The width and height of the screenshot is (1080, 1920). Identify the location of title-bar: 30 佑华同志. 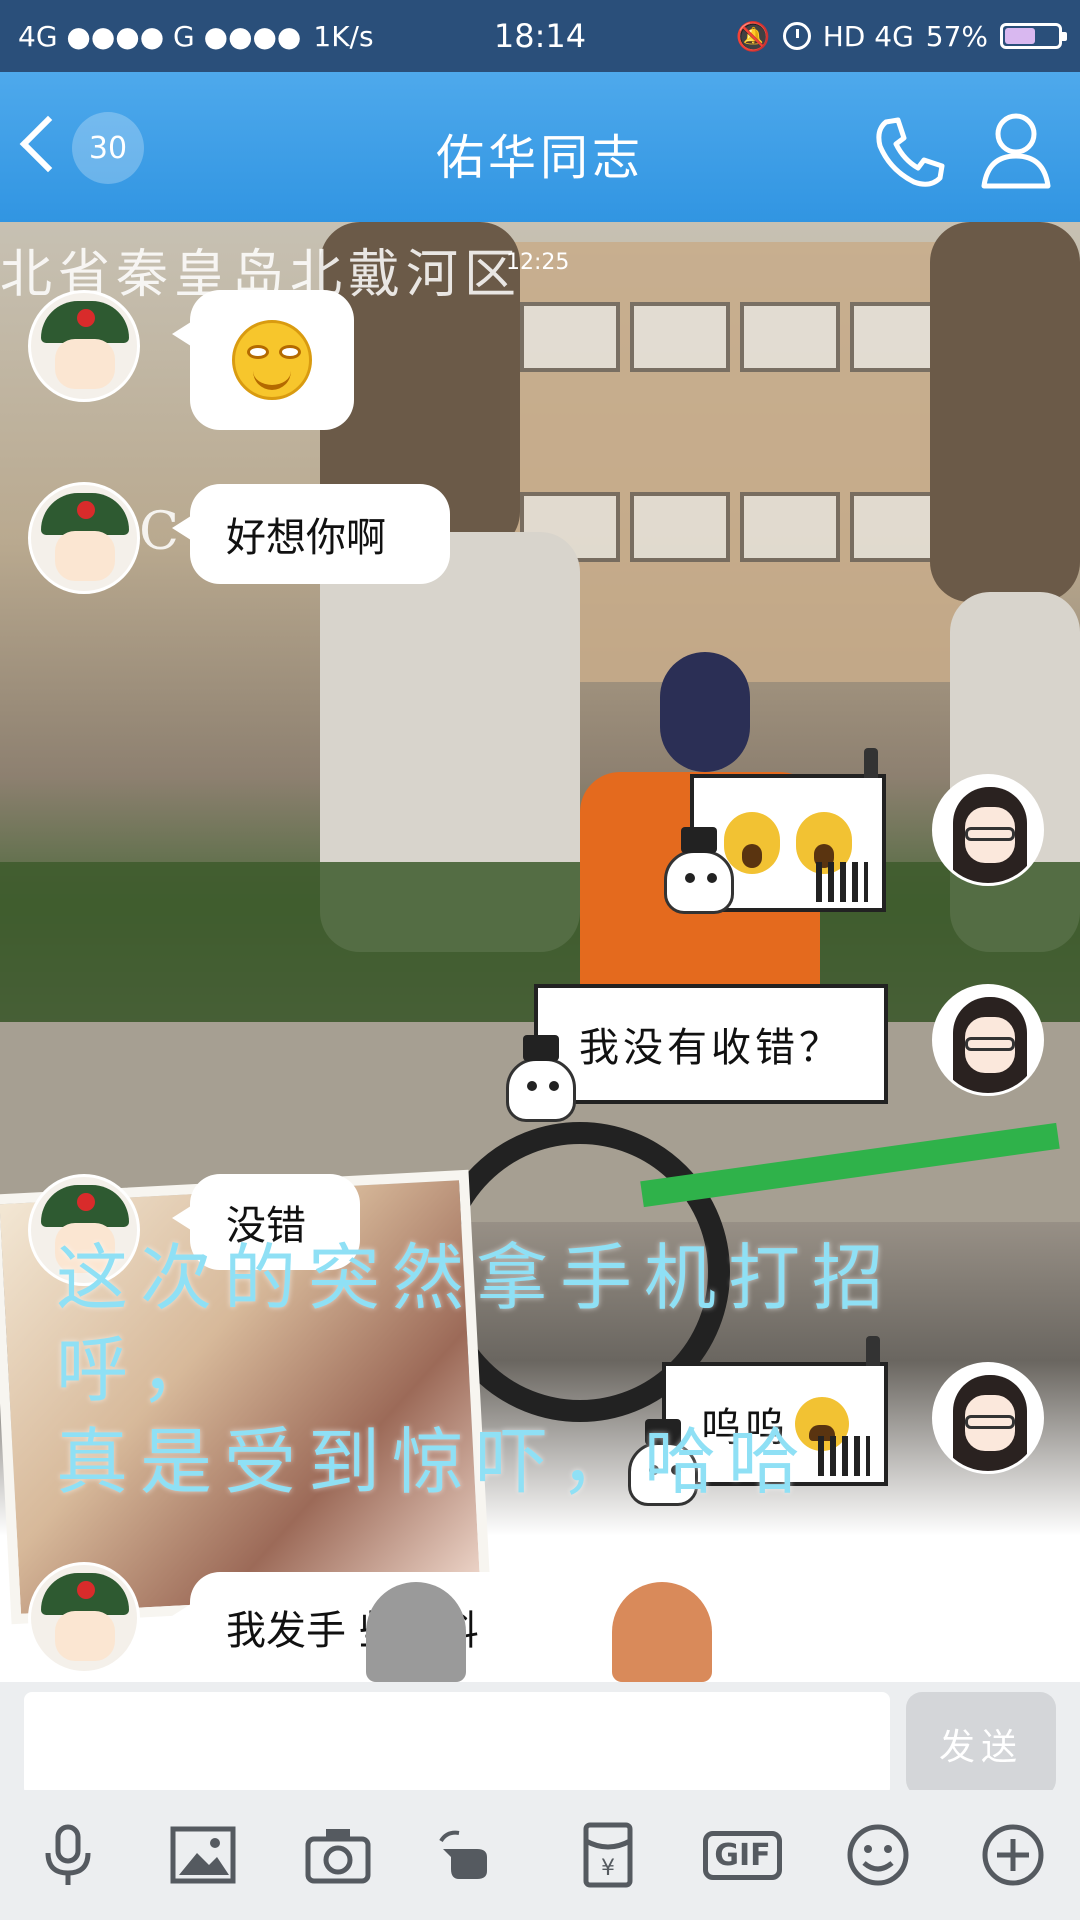
(540, 147).